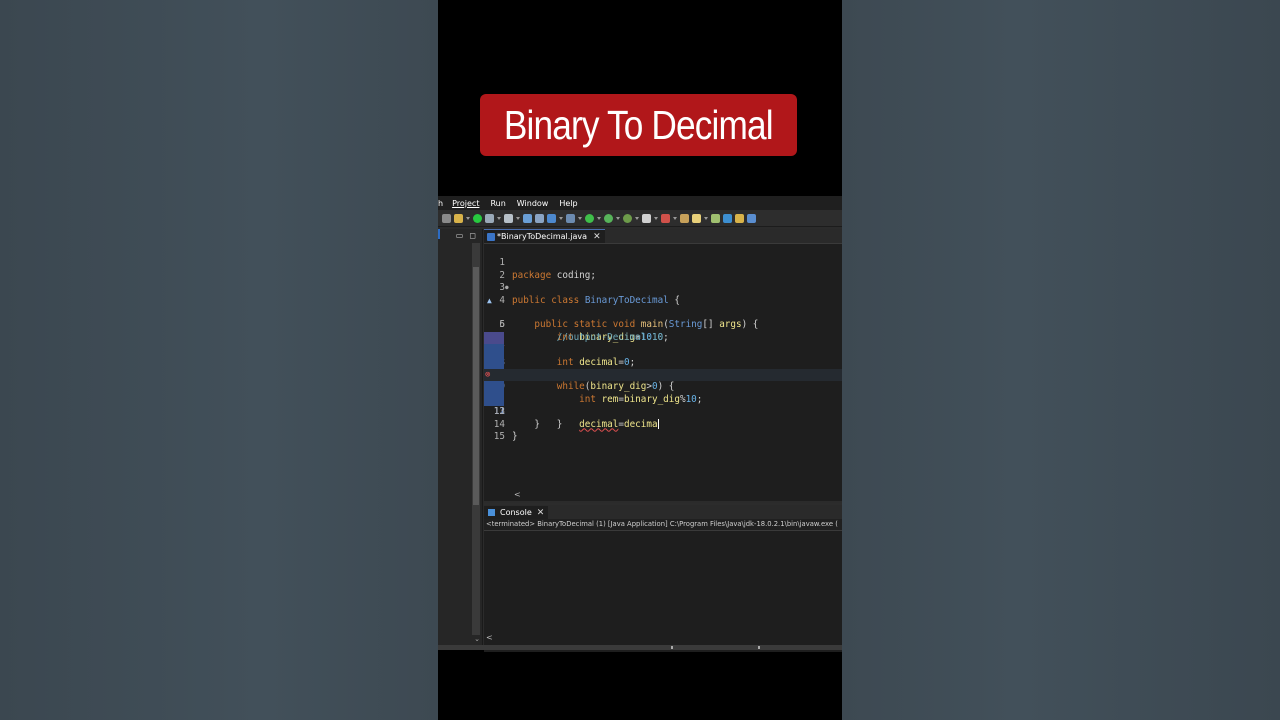 The height and width of the screenshot is (720, 1280). What do you see at coordinates (517, 494) in the screenshot?
I see `scroll-left-icon: <` at bounding box center [517, 494].